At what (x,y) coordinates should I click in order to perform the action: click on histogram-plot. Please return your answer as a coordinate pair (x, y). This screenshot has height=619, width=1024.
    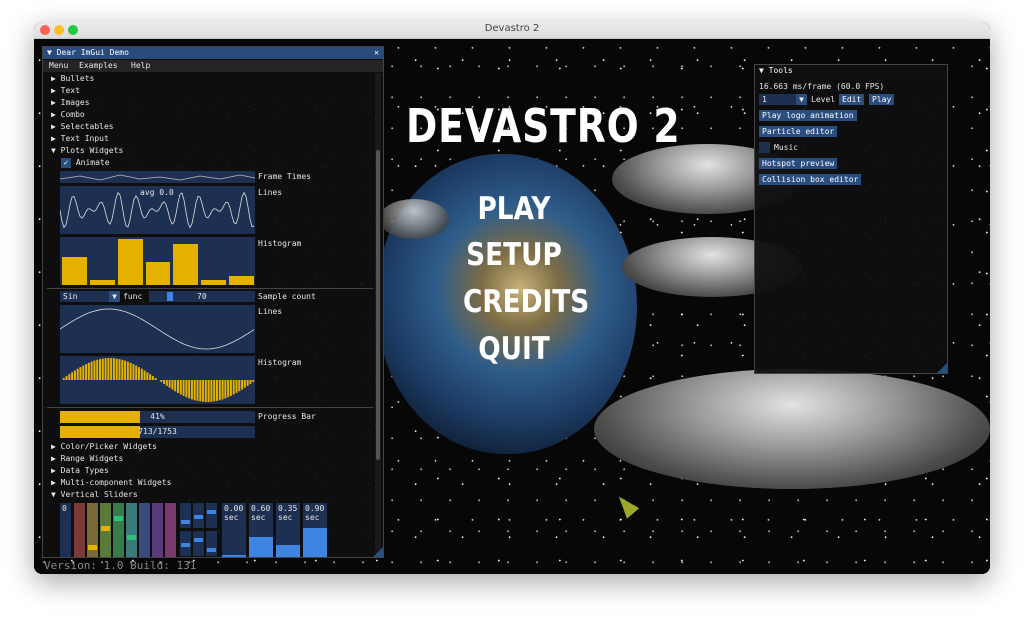
    Looking at the image, I should click on (157, 261).